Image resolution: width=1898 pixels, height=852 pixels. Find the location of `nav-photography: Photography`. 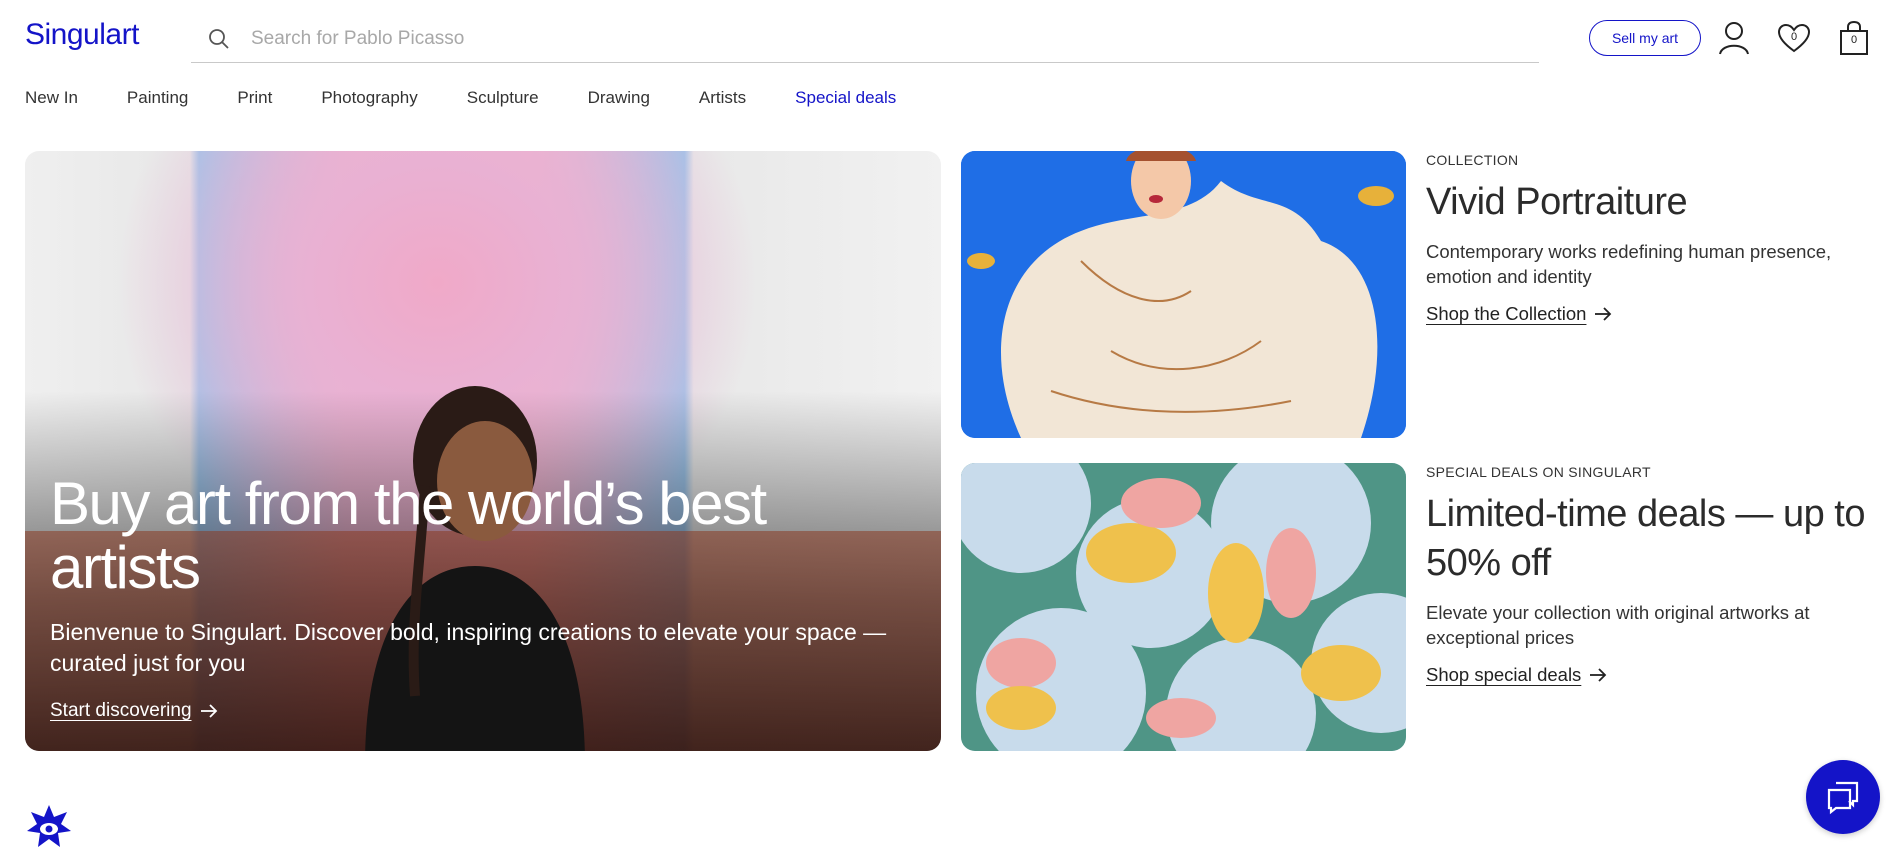

nav-photography: Photography is located at coordinates (369, 98).